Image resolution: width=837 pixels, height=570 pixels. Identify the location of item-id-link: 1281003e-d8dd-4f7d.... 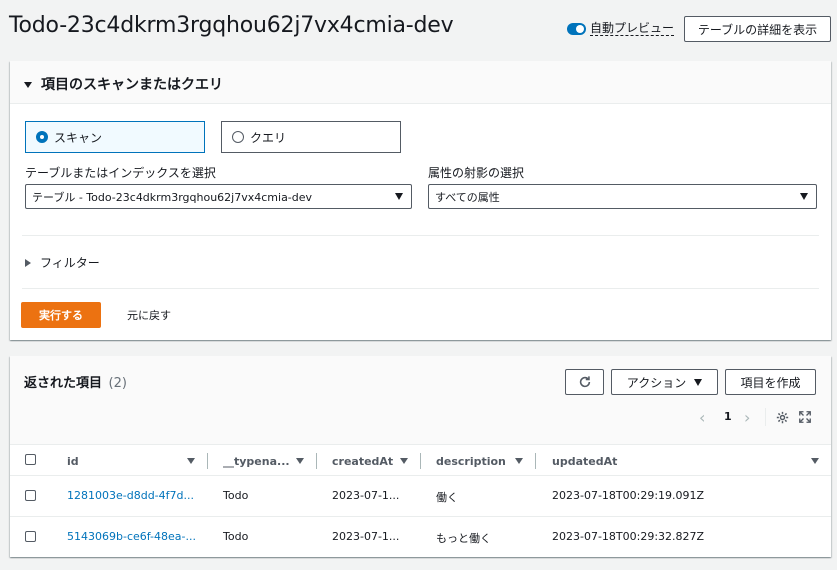
(130, 495).